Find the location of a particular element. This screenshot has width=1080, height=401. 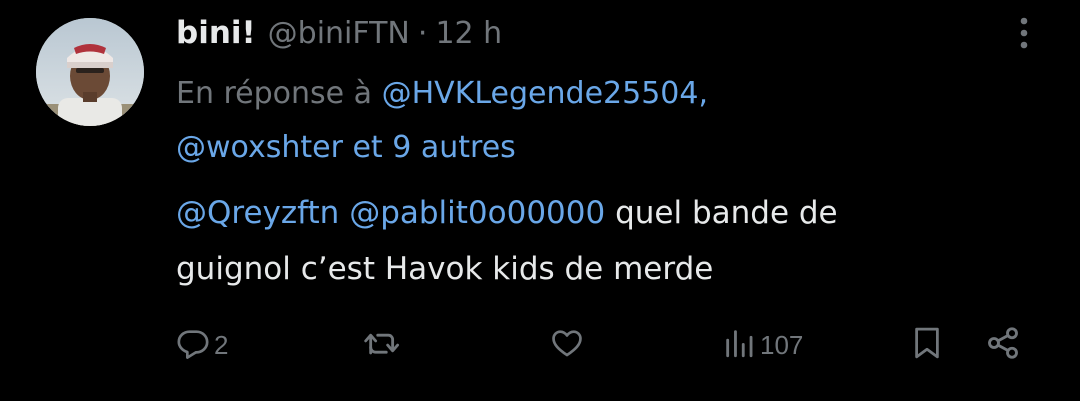

more-button is located at coordinates (1024, 35).